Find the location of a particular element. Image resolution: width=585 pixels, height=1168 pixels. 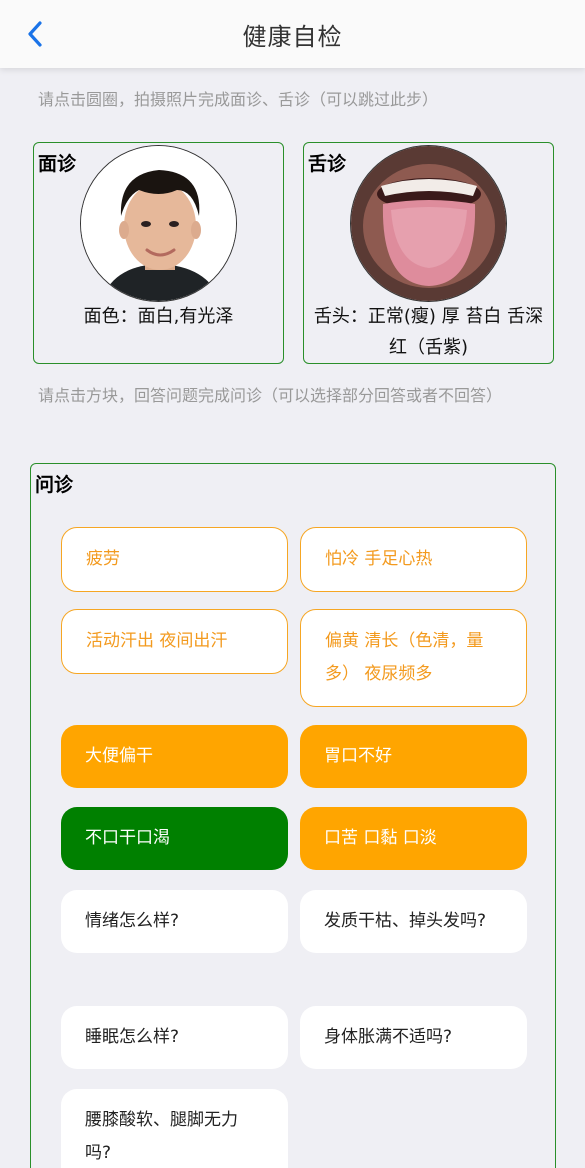

question-bloating: 身体胀满不适吗? is located at coordinates (413, 1037).